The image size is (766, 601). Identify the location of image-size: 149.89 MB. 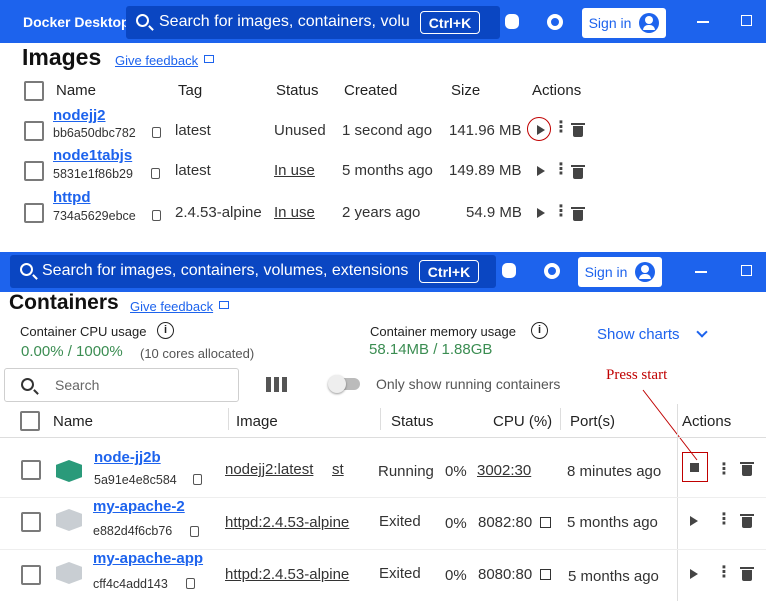
(485, 170).